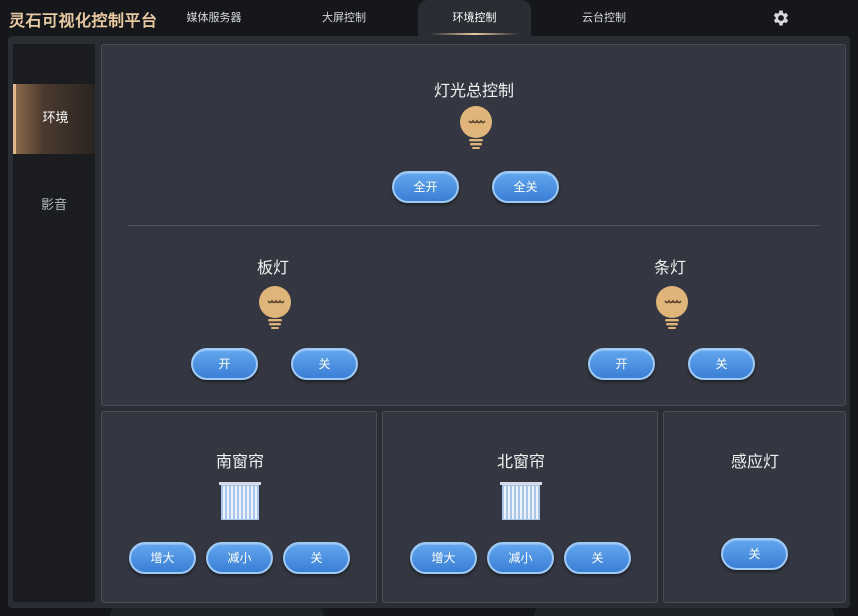  I want to click on panel-light-on-button: 开, so click(224, 364).